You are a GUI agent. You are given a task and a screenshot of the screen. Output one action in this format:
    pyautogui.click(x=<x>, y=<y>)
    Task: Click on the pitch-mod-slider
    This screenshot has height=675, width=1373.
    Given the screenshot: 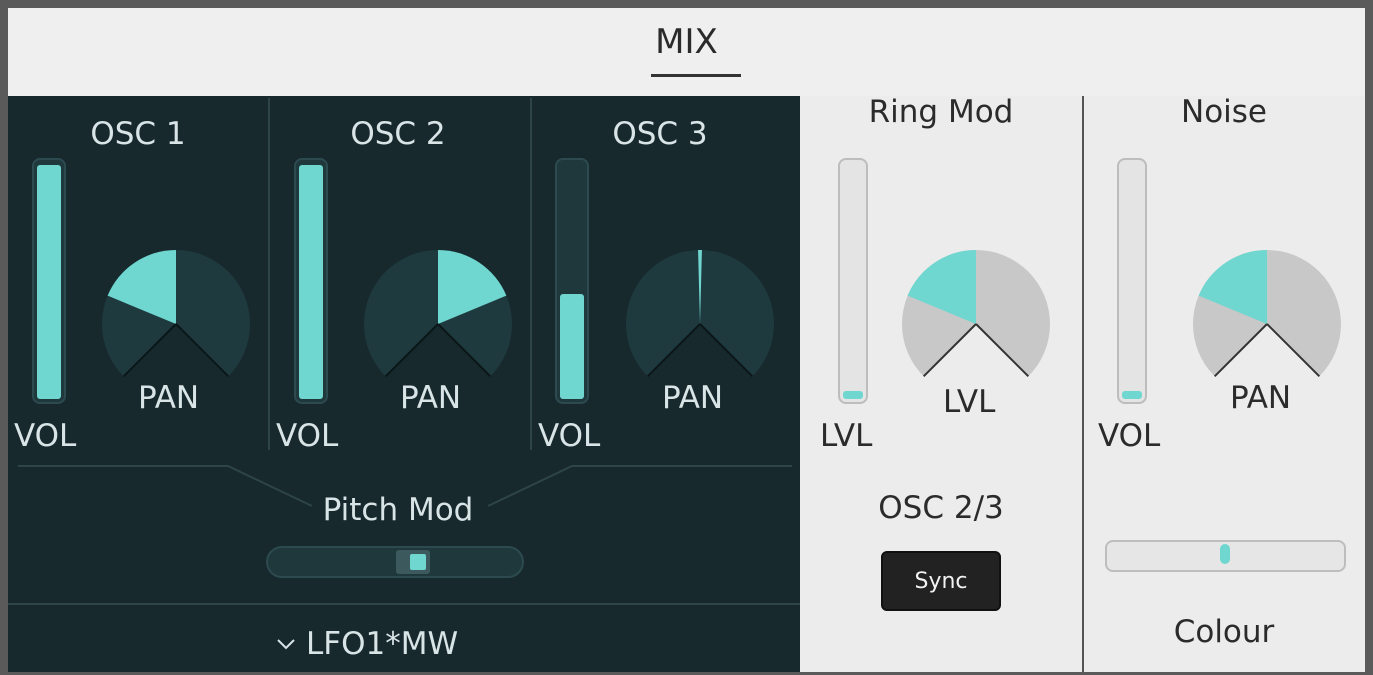 What is the action you would take?
    pyautogui.click(x=395, y=562)
    